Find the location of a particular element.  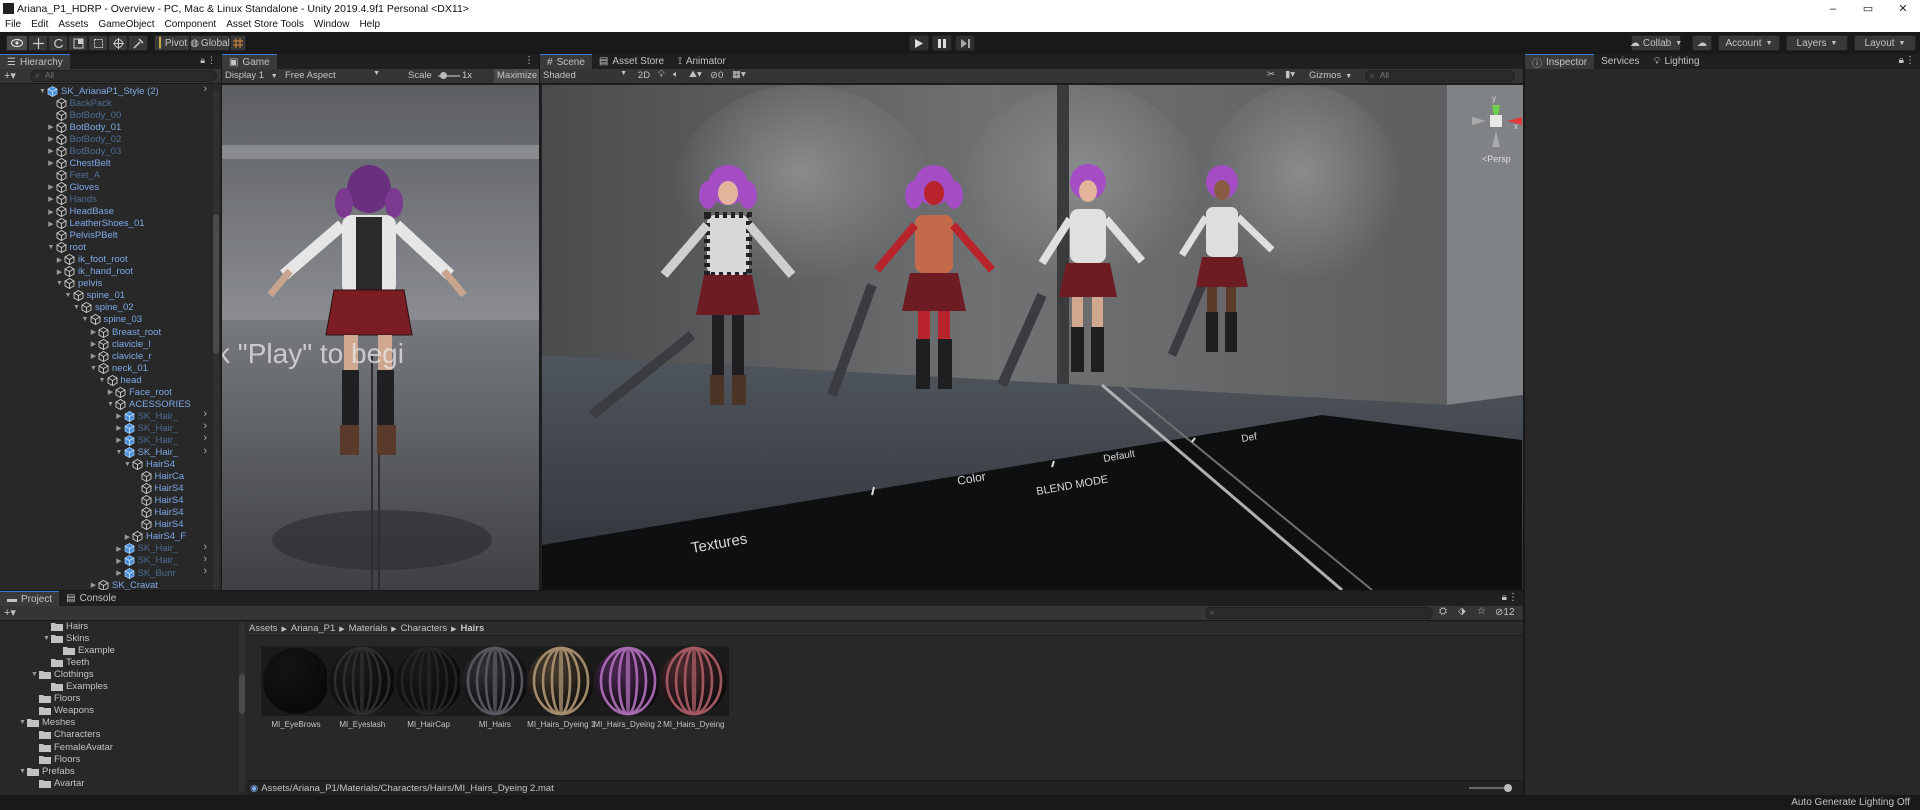

hierarchy-item: ▶ HairS4_F is located at coordinates (104, 537).